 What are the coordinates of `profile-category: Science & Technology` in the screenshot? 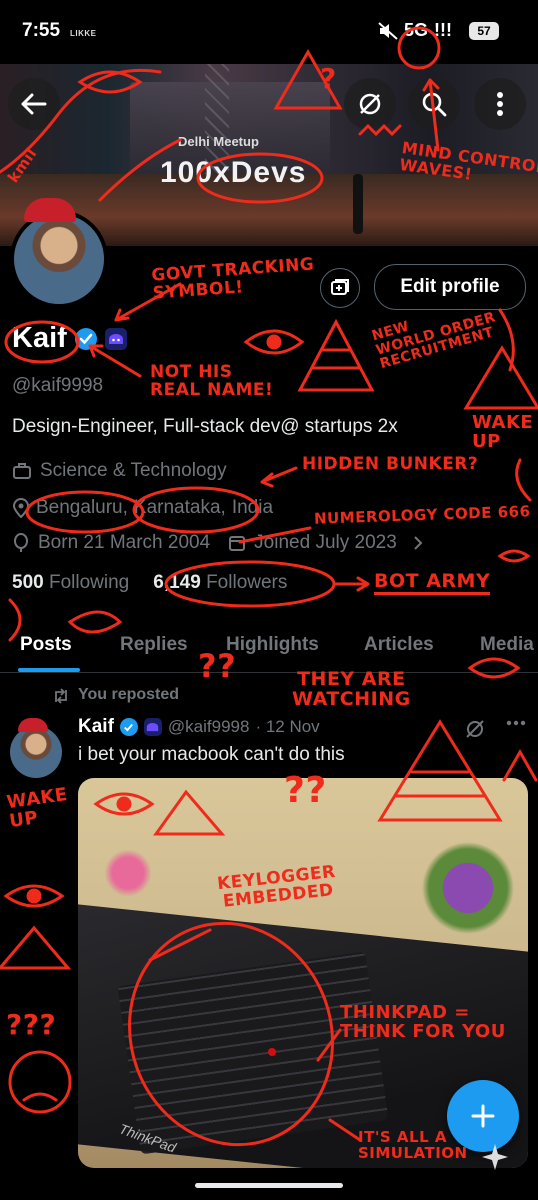 It's located at (133, 470).